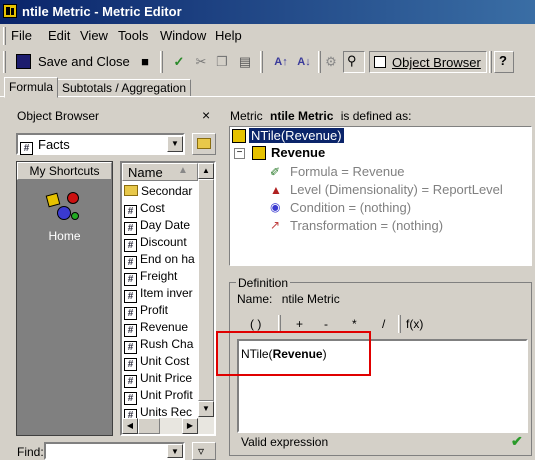 This screenshot has width=535, height=460. Describe the element at coordinates (167, 259) in the screenshot. I see `list-item-label: End on ha` at that location.